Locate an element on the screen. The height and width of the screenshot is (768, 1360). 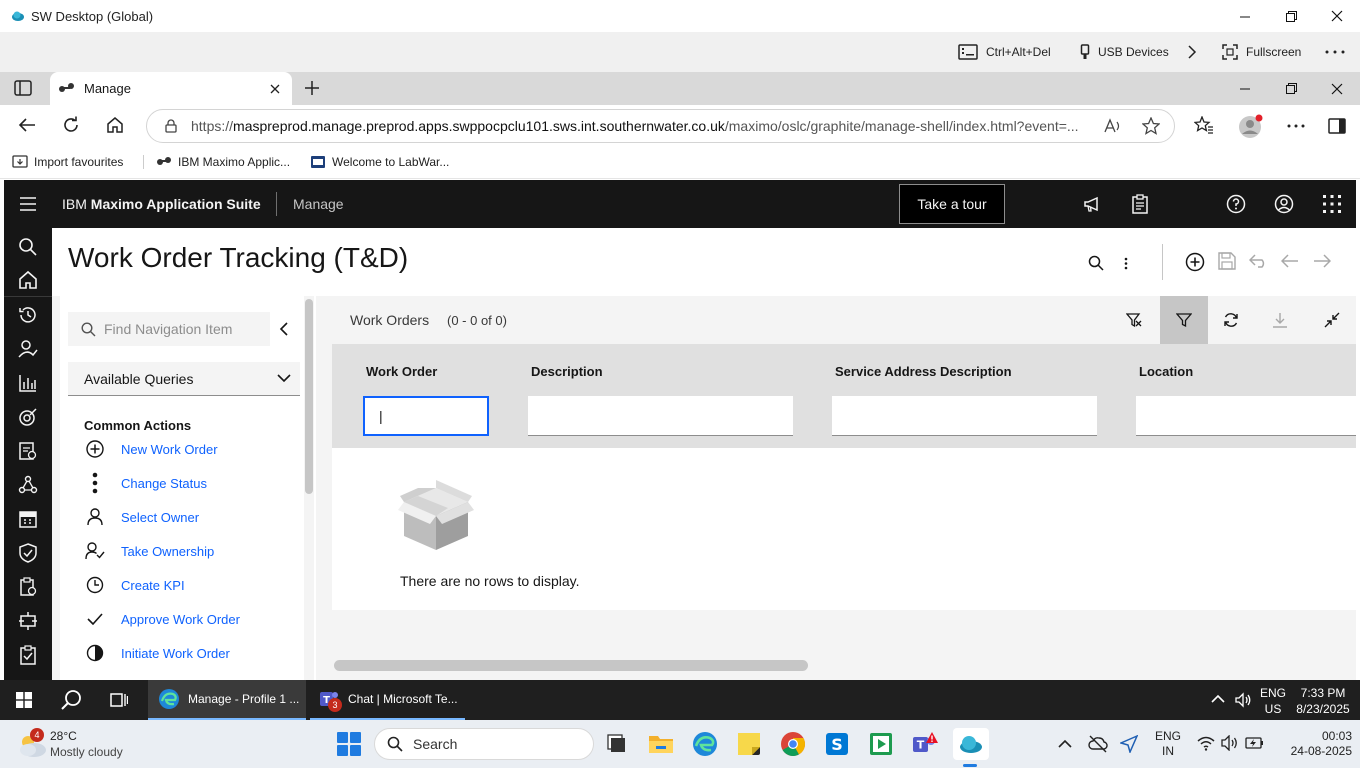
side-panel-scrollbar is located at coordinates (309, 488).